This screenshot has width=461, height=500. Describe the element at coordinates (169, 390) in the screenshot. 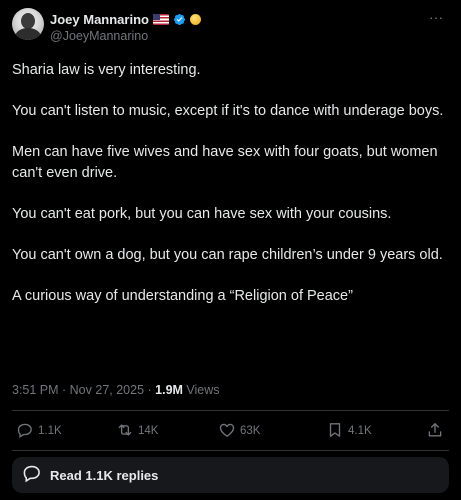

I see `views-count: 1.9M` at that location.